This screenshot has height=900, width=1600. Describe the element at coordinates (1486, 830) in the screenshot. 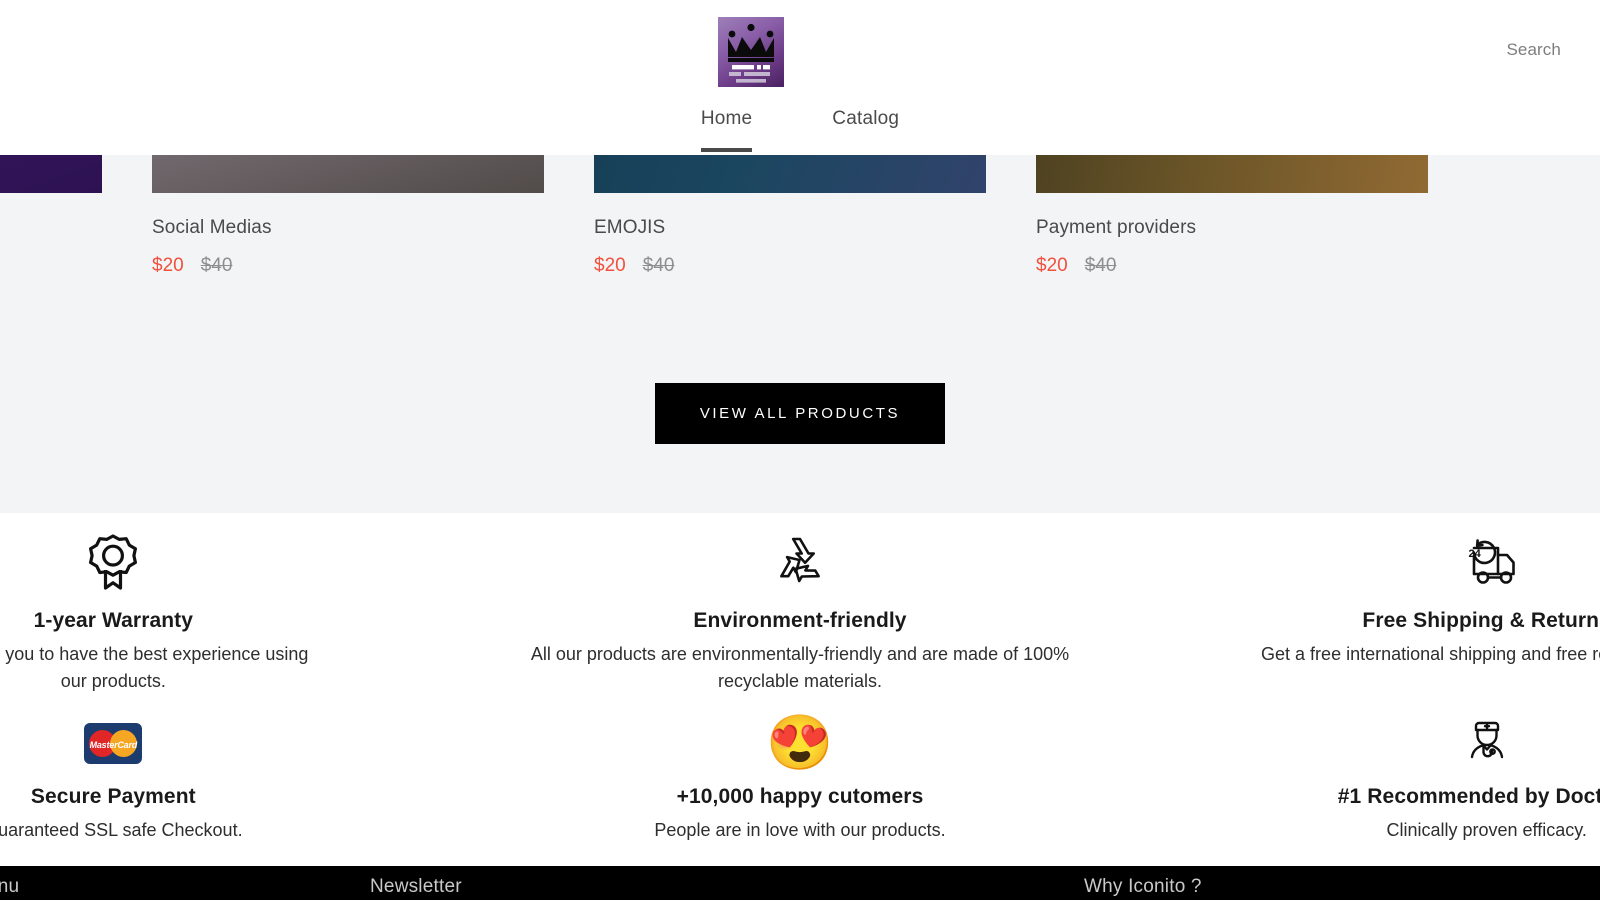

I see `feature-description: Clinically proven efficacy.` at that location.